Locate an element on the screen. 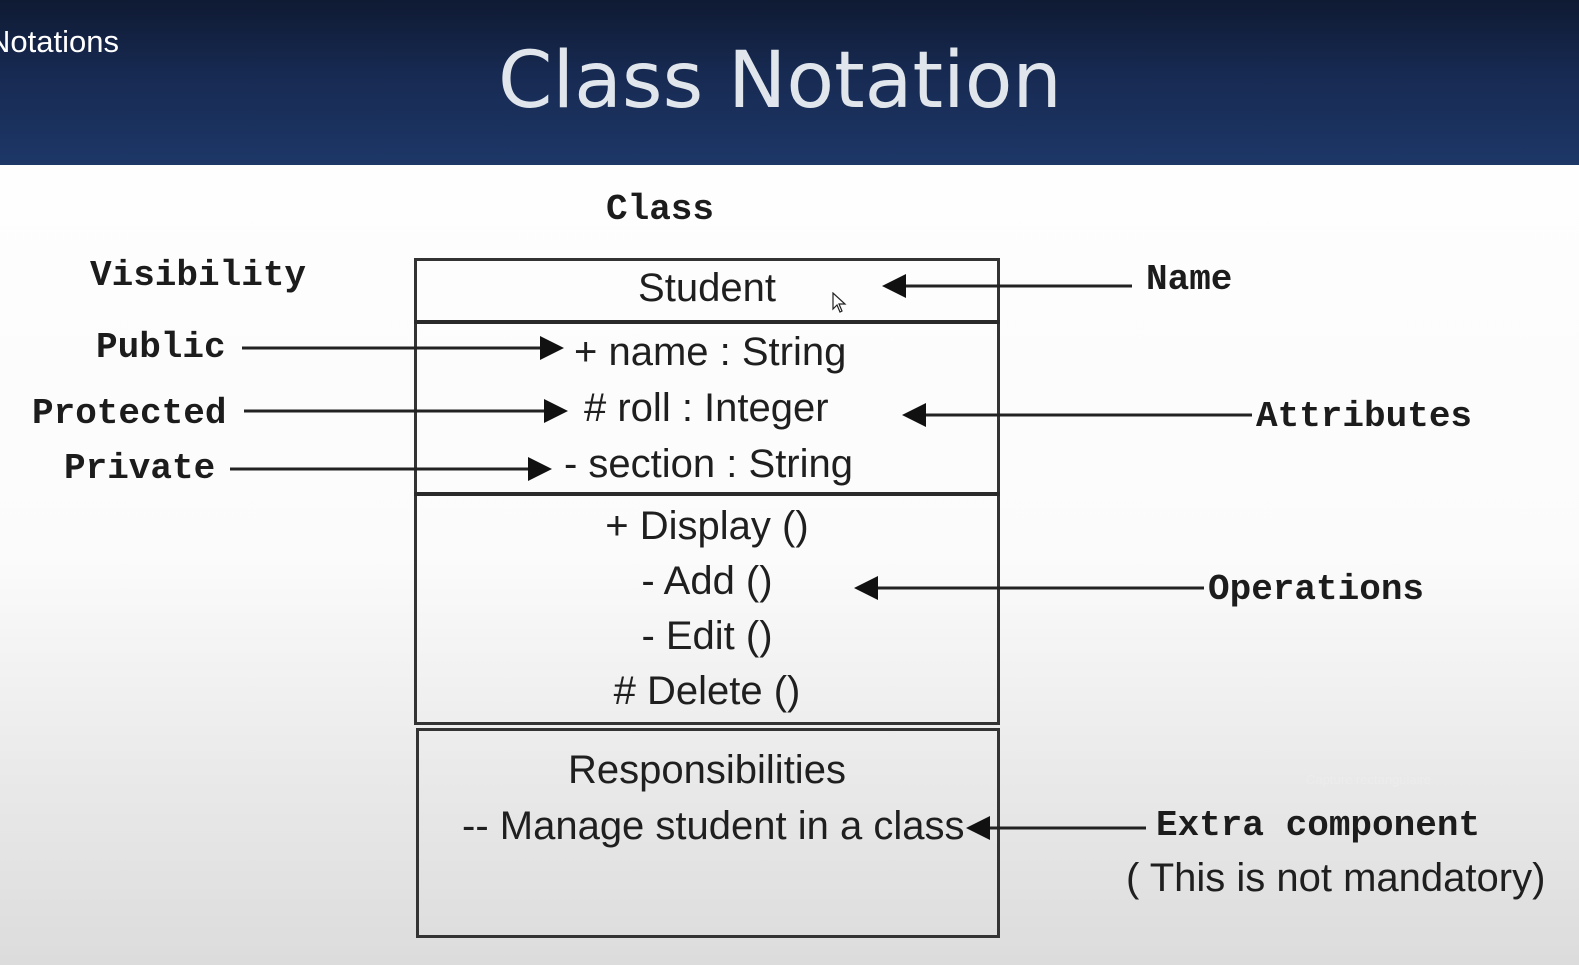  extra-component-arrow is located at coordinates (1056, 828).